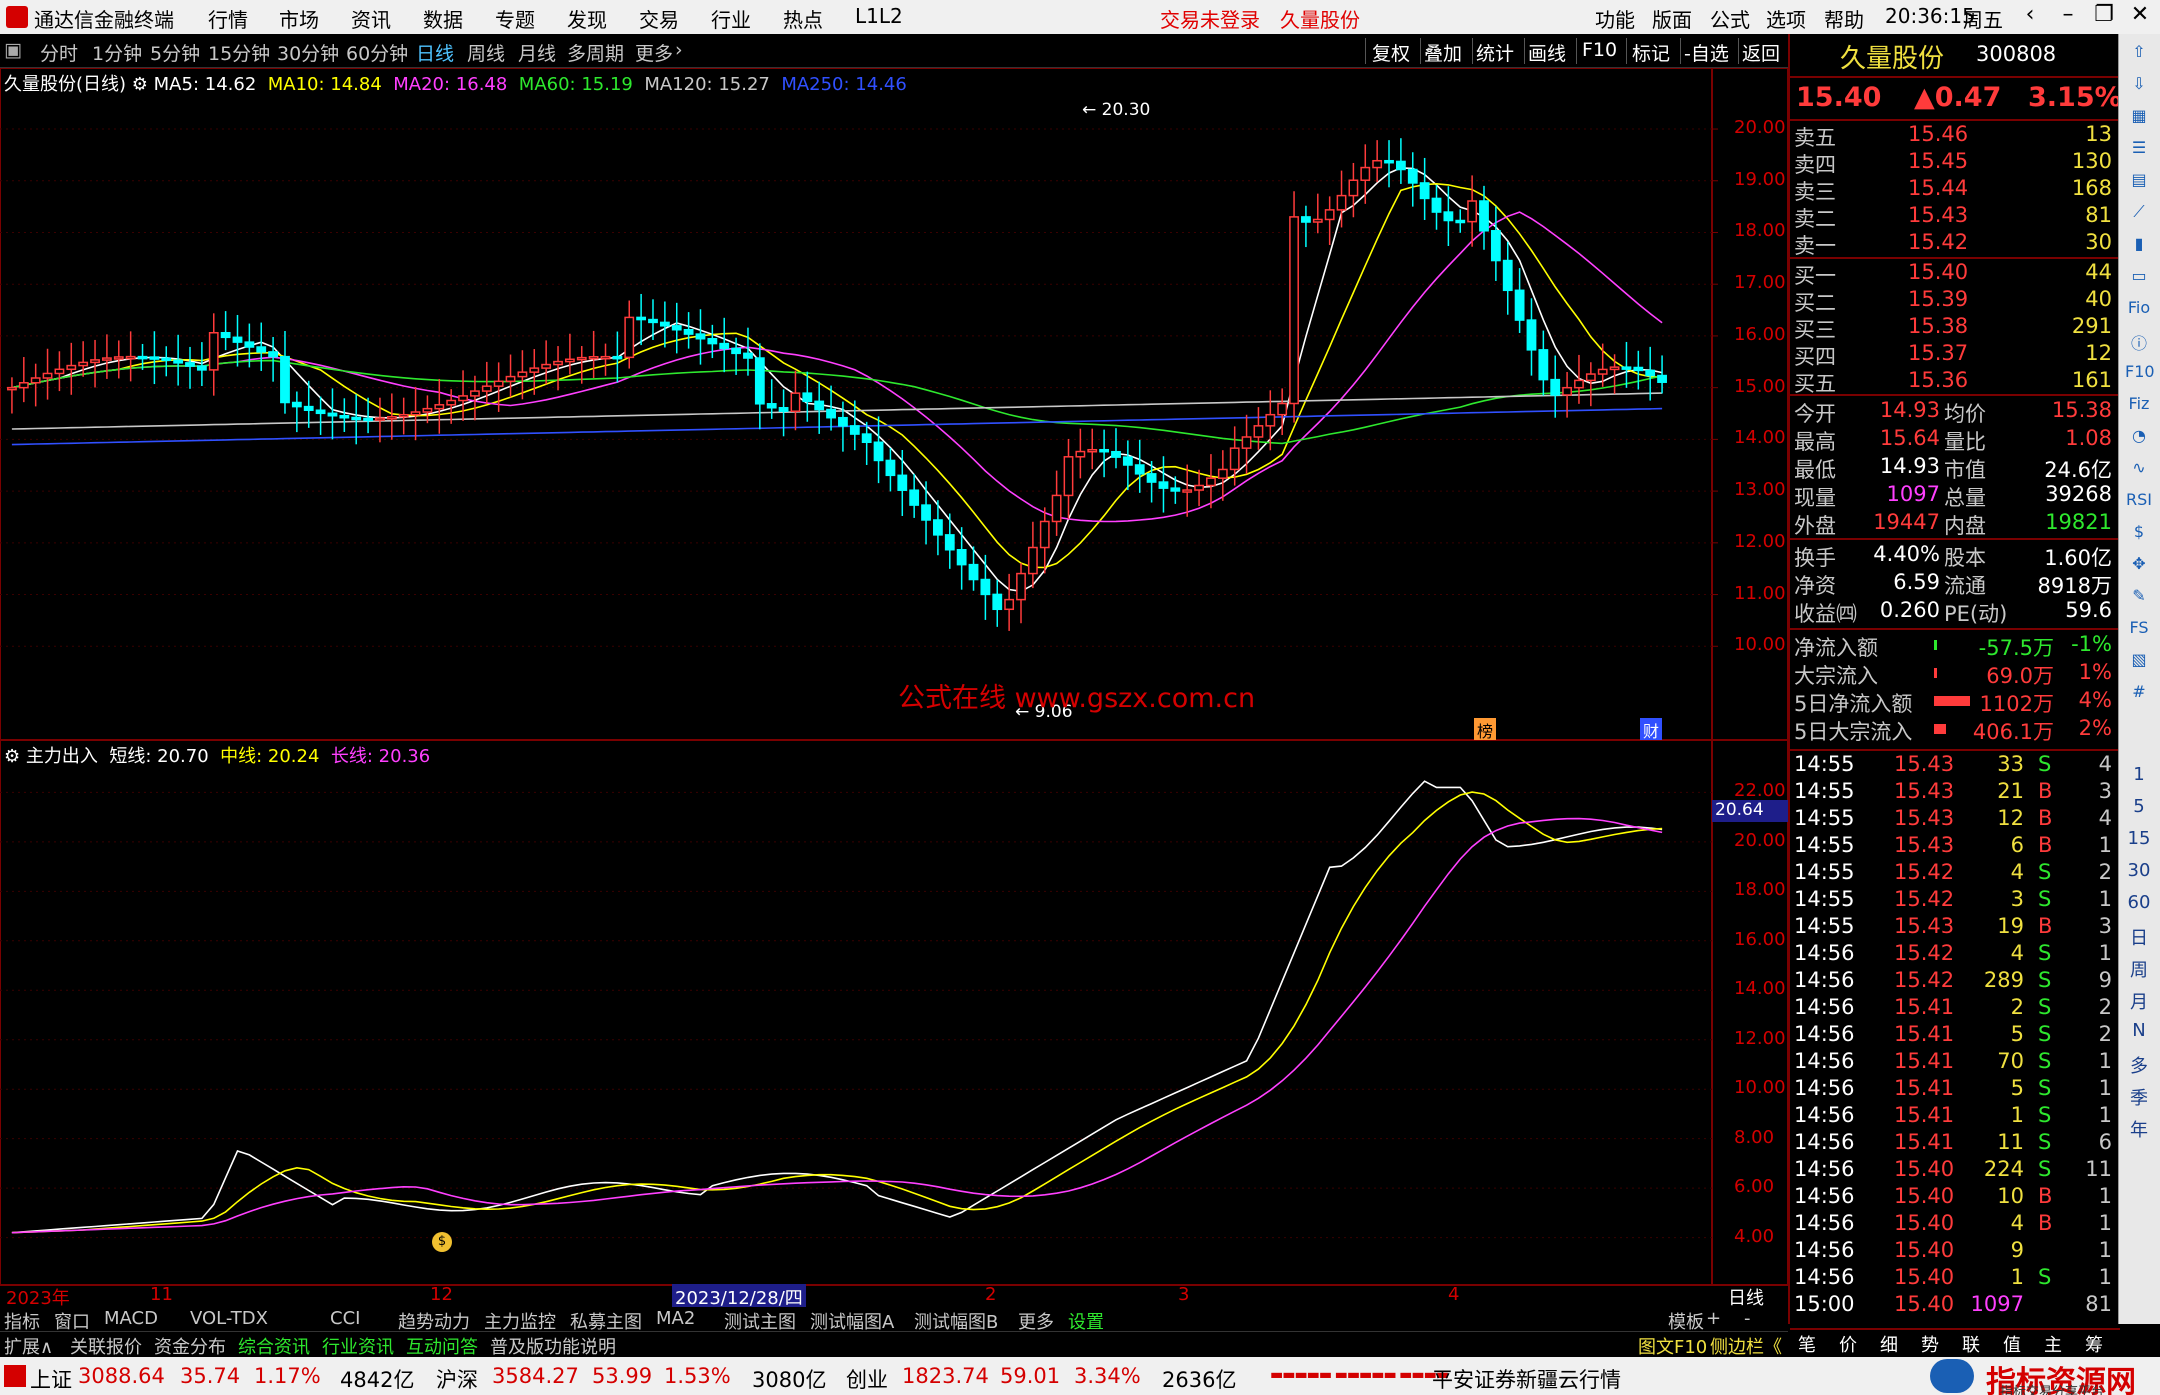  What do you see at coordinates (2139, 406) in the screenshot?
I see `fiz-icon: Fiz` at bounding box center [2139, 406].